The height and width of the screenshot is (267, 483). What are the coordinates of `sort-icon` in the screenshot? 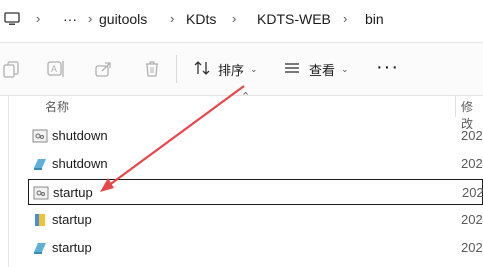 It's located at (202, 69).